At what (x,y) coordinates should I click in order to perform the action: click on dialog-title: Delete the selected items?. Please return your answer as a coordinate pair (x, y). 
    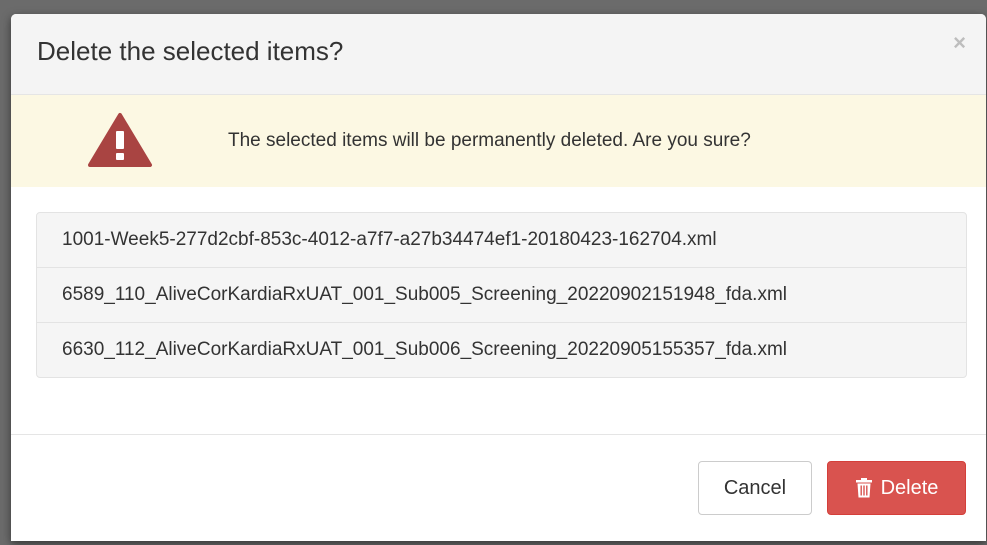
    Looking at the image, I should click on (190, 51).